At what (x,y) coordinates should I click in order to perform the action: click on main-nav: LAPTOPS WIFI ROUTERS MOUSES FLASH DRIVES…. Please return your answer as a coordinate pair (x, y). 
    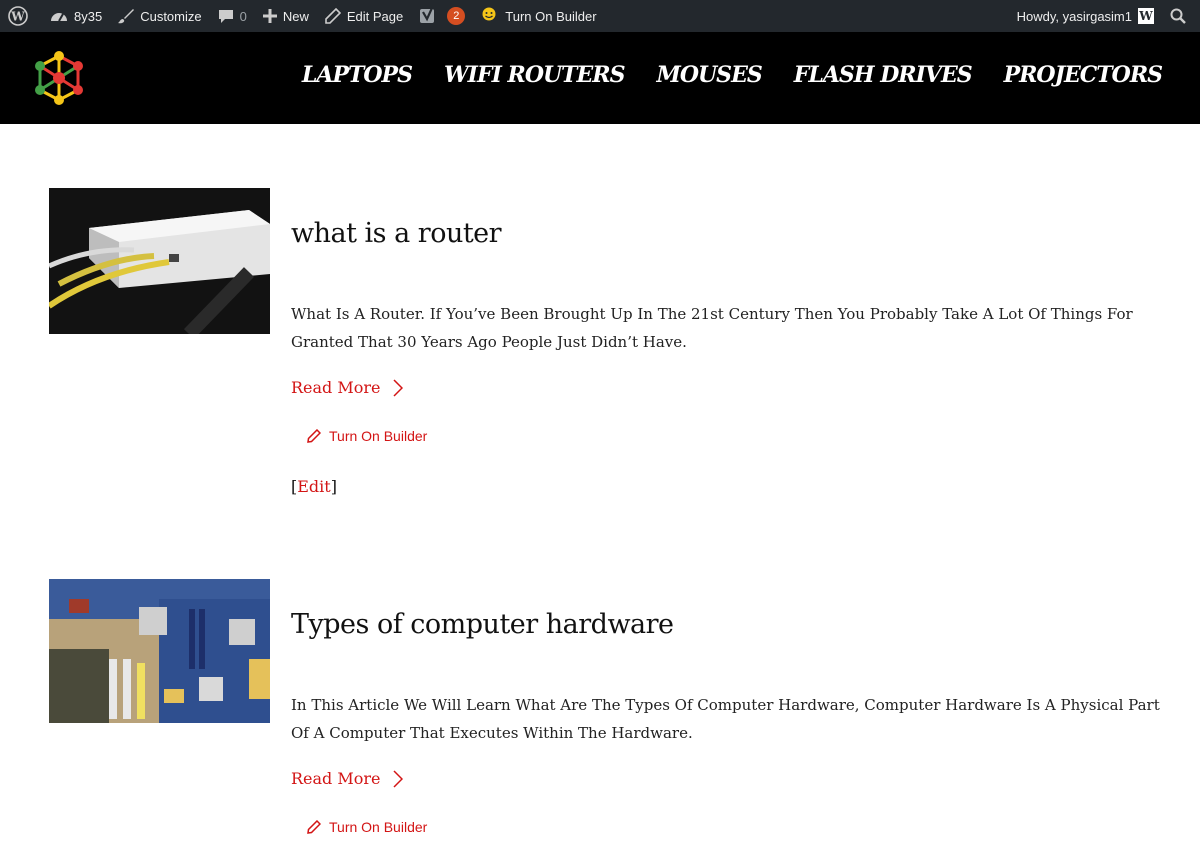
    Looking at the image, I should click on (732, 75).